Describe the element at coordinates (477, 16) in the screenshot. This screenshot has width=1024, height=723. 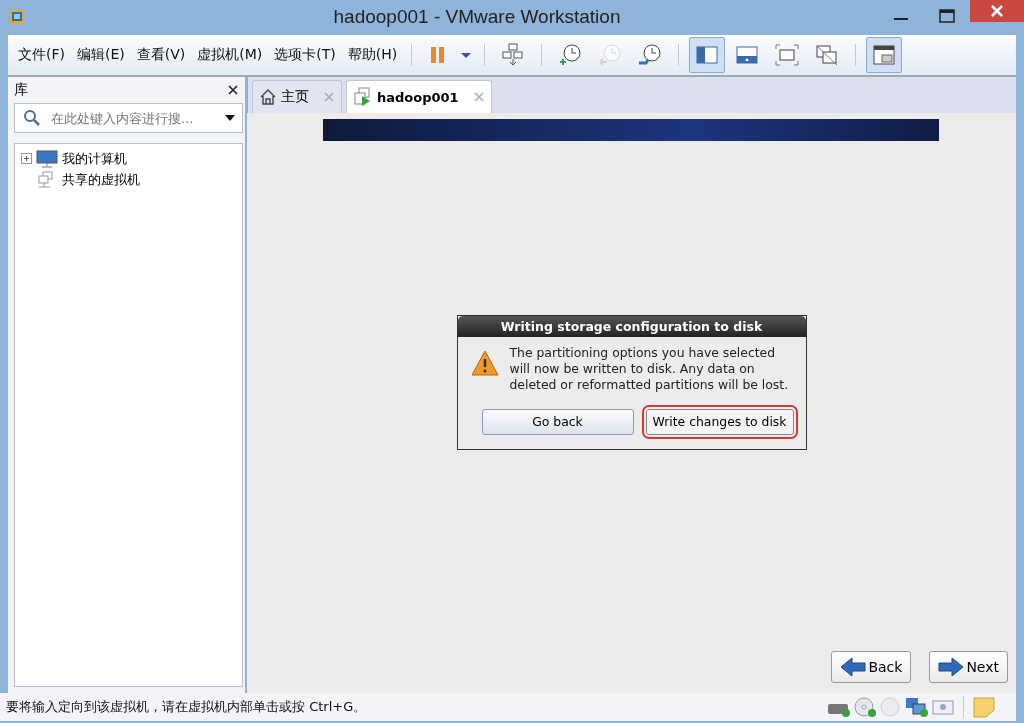
I see `window-title: hadoop001 - VMware Workstation` at that location.